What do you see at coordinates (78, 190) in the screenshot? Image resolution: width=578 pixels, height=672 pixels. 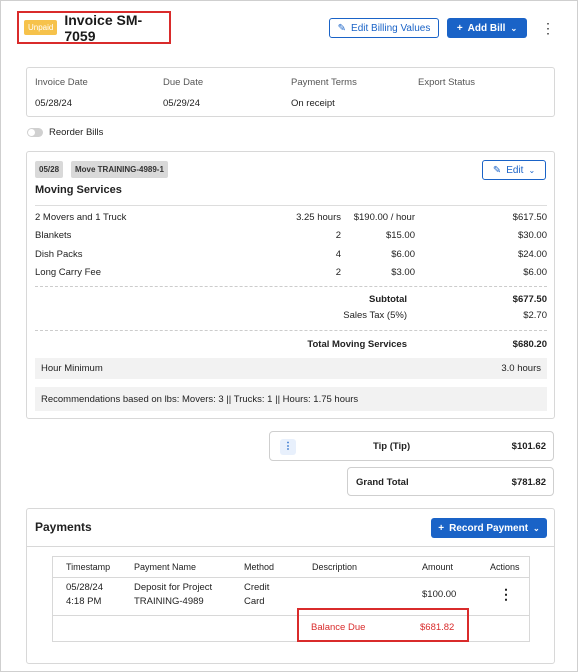 I see `section-title: Moving Services` at bounding box center [78, 190].